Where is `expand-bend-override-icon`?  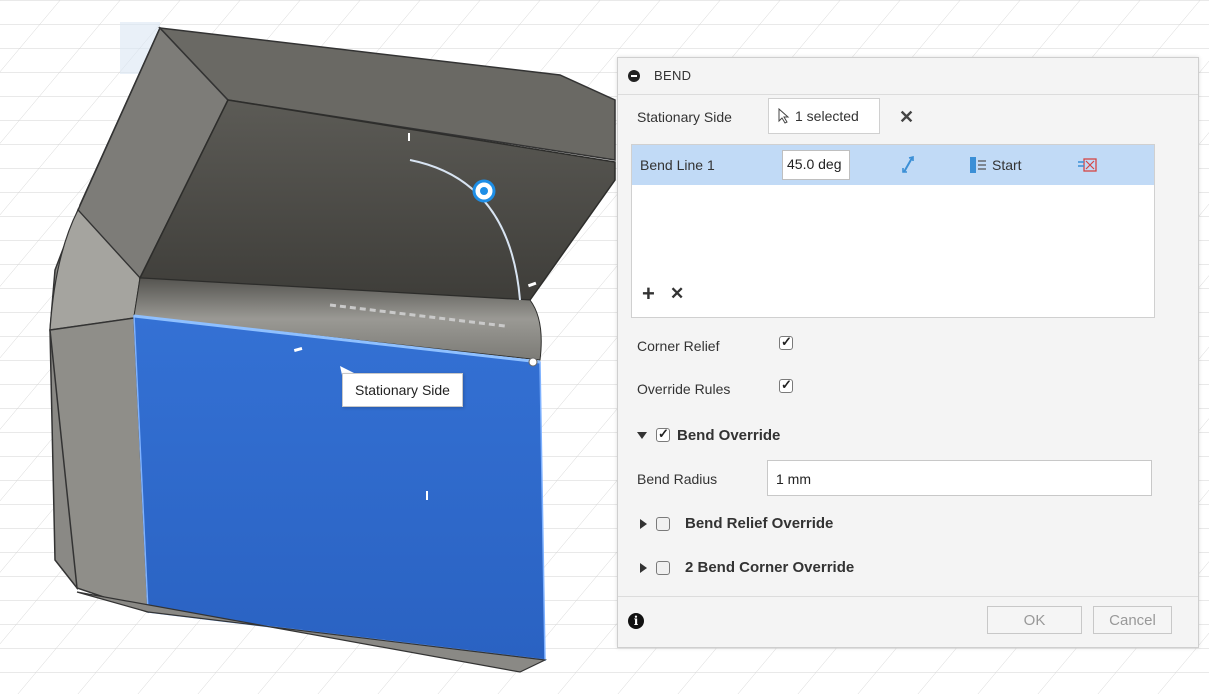
expand-bend-override-icon is located at coordinates (642, 435).